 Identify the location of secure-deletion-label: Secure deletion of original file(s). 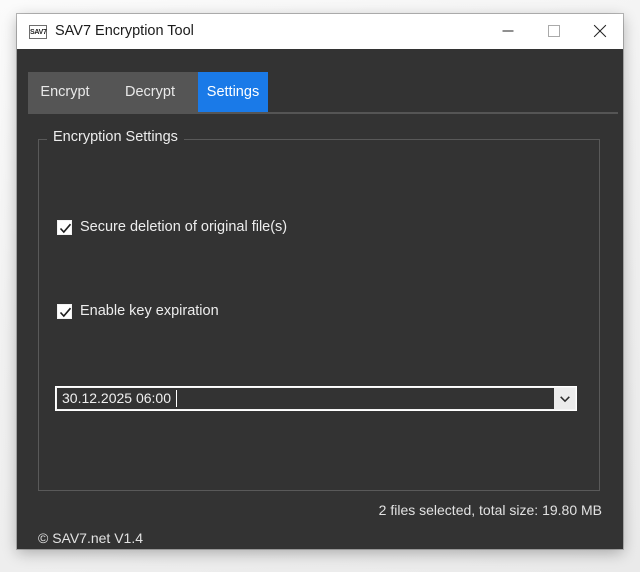
(184, 227).